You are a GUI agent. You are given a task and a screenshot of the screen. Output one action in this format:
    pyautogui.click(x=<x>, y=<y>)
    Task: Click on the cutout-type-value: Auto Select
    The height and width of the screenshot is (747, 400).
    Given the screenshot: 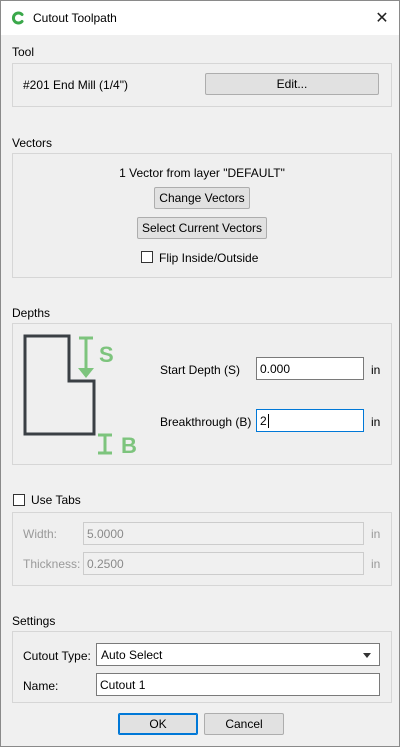 What is the action you would take?
    pyautogui.click(x=132, y=654)
    